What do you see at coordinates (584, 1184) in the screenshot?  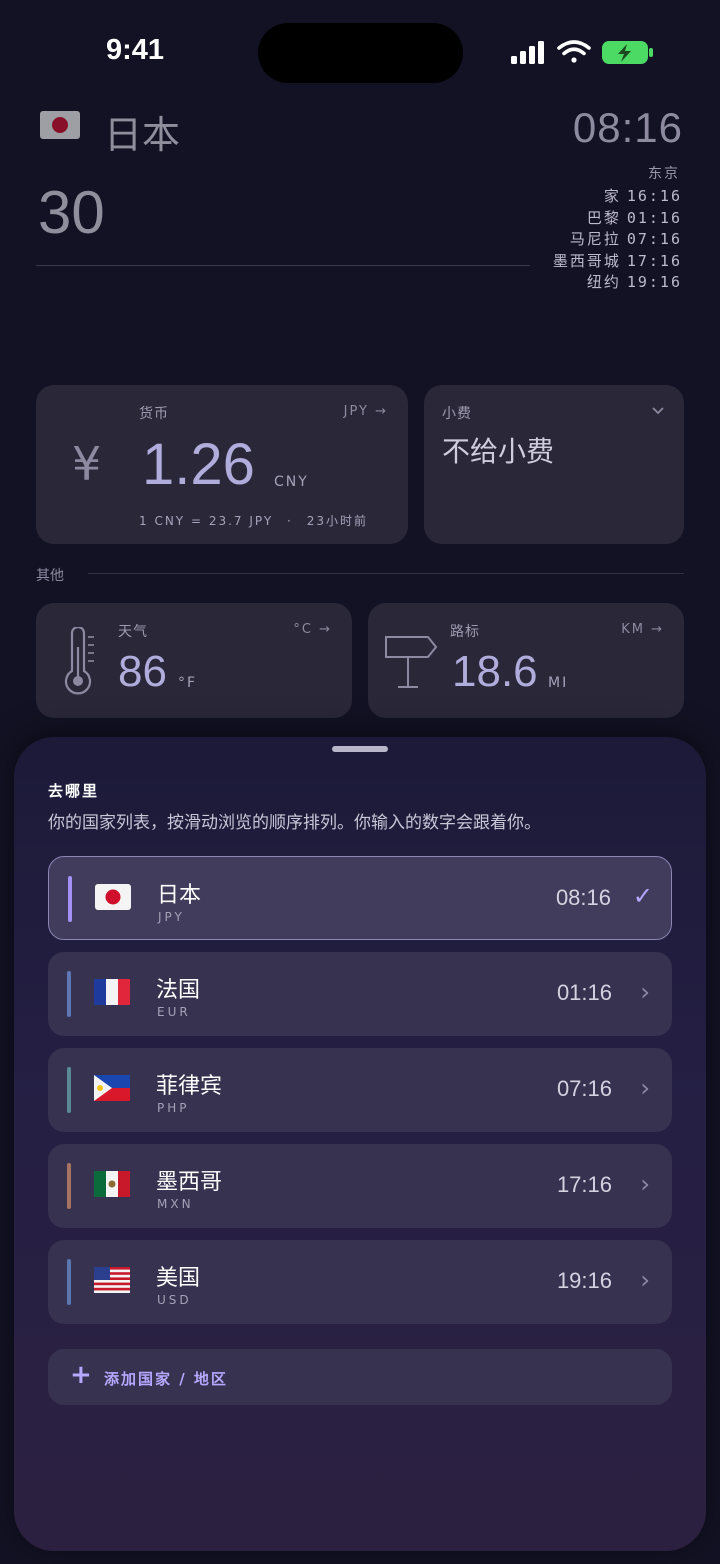 I see `country-time: 17:16` at bounding box center [584, 1184].